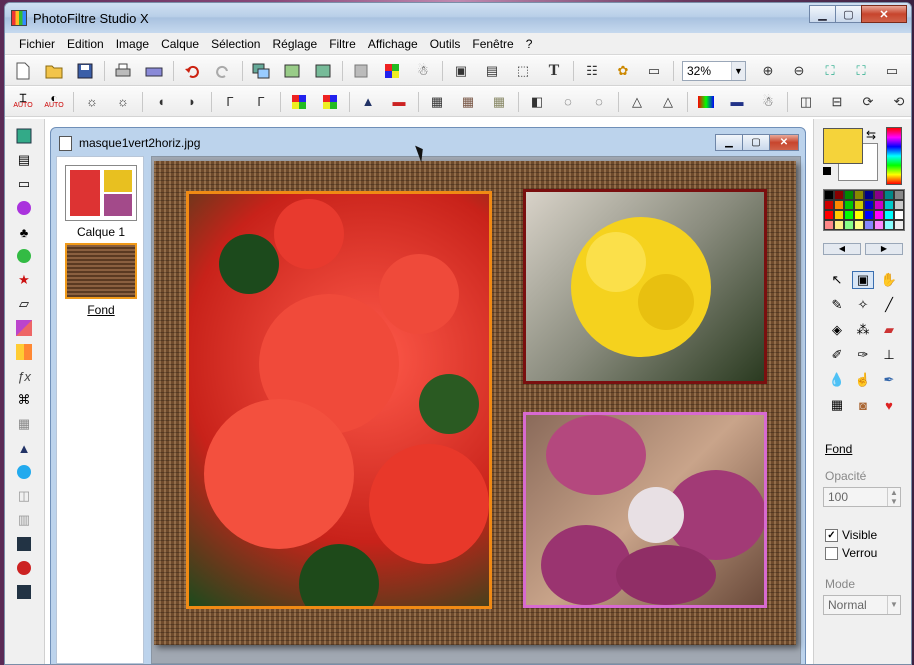 This screenshot has height=665, width=914. I want to click on mode-select: Normal ▼, so click(862, 605).